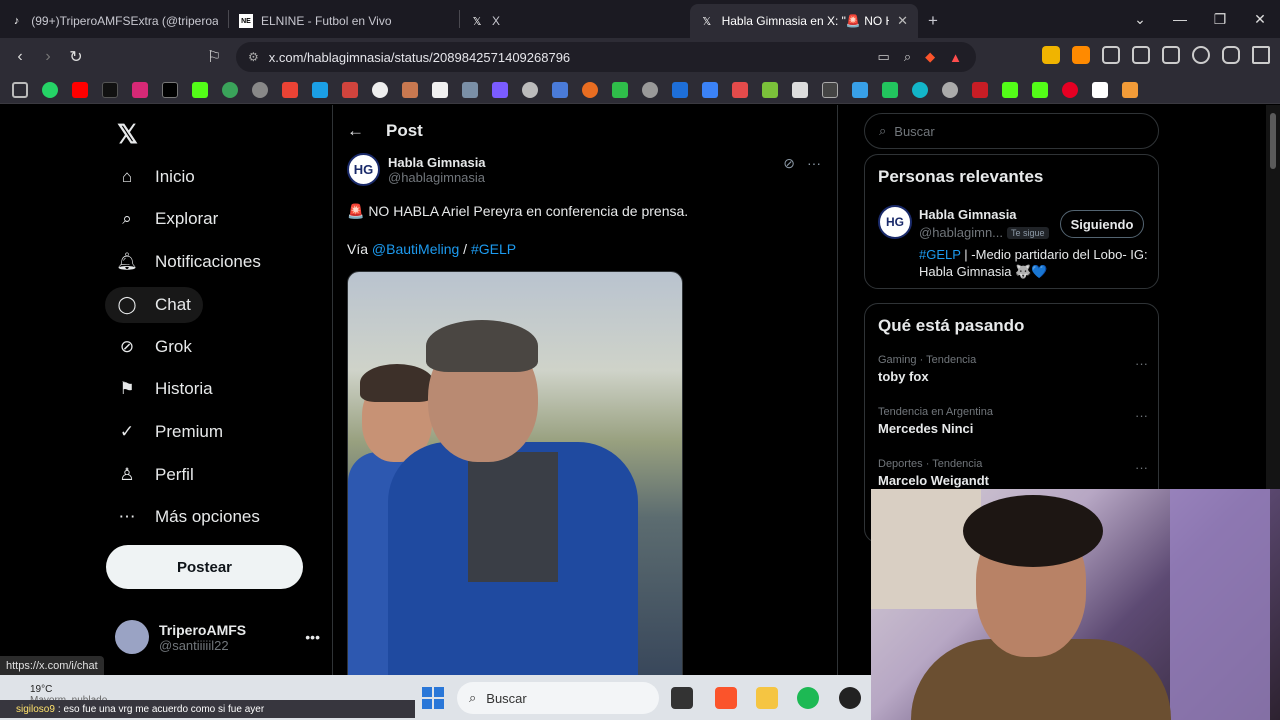 This screenshot has height=720, width=1280. Describe the element at coordinates (1141, 55) in the screenshot. I see `sidebar-icon` at that location.